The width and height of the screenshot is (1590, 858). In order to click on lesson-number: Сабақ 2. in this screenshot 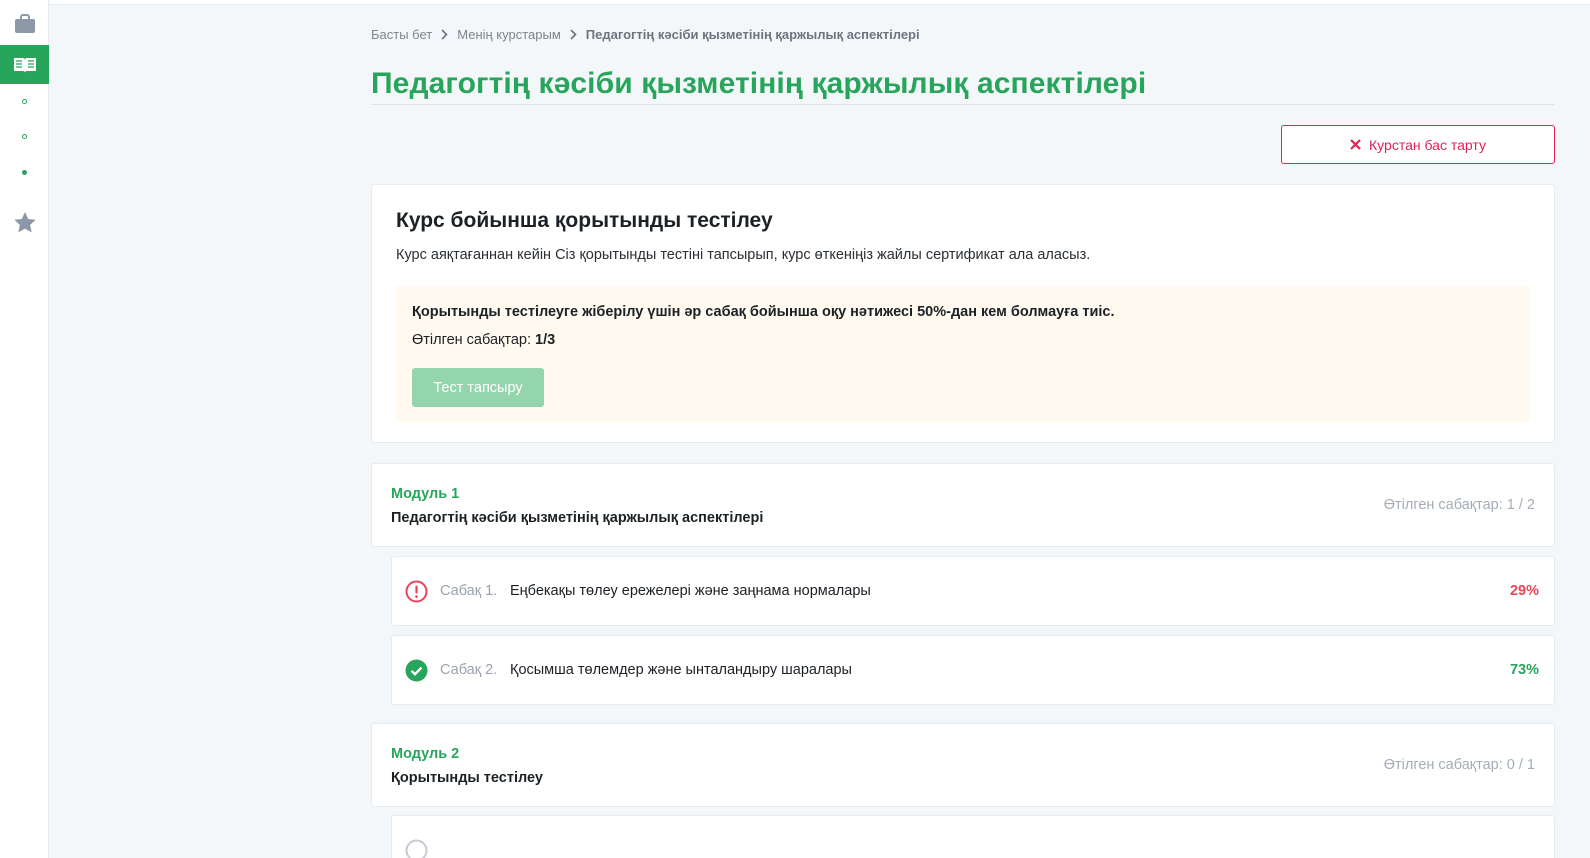, I will do `click(469, 670)`.